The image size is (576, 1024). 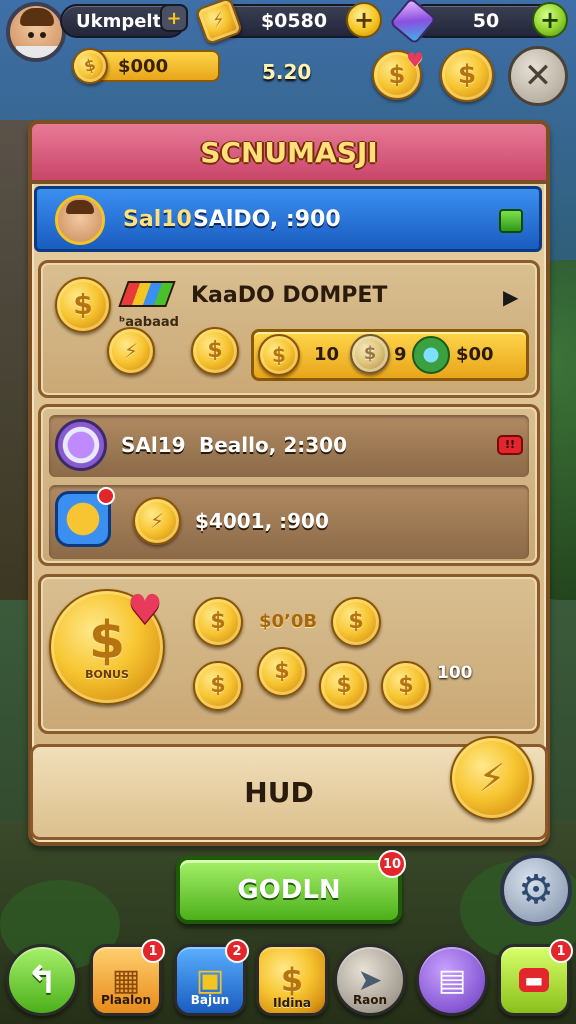 I want to click on close-button: ✕, so click(x=538, y=76).